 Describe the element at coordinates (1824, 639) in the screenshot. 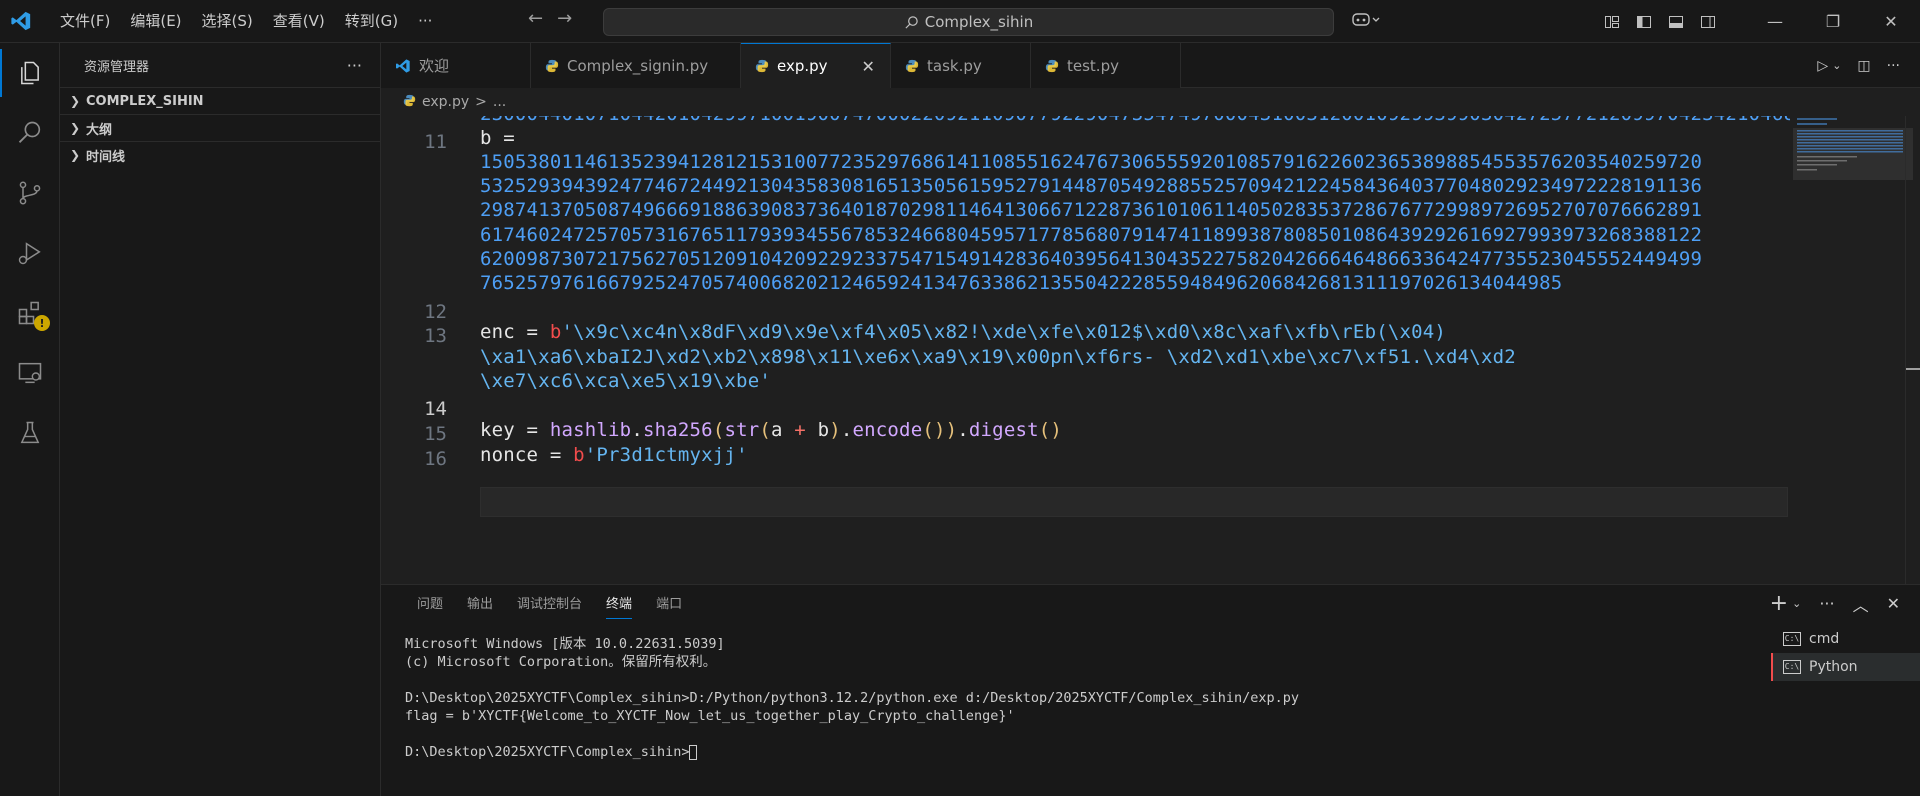

I see `terminal-item-label: cmd` at that location.